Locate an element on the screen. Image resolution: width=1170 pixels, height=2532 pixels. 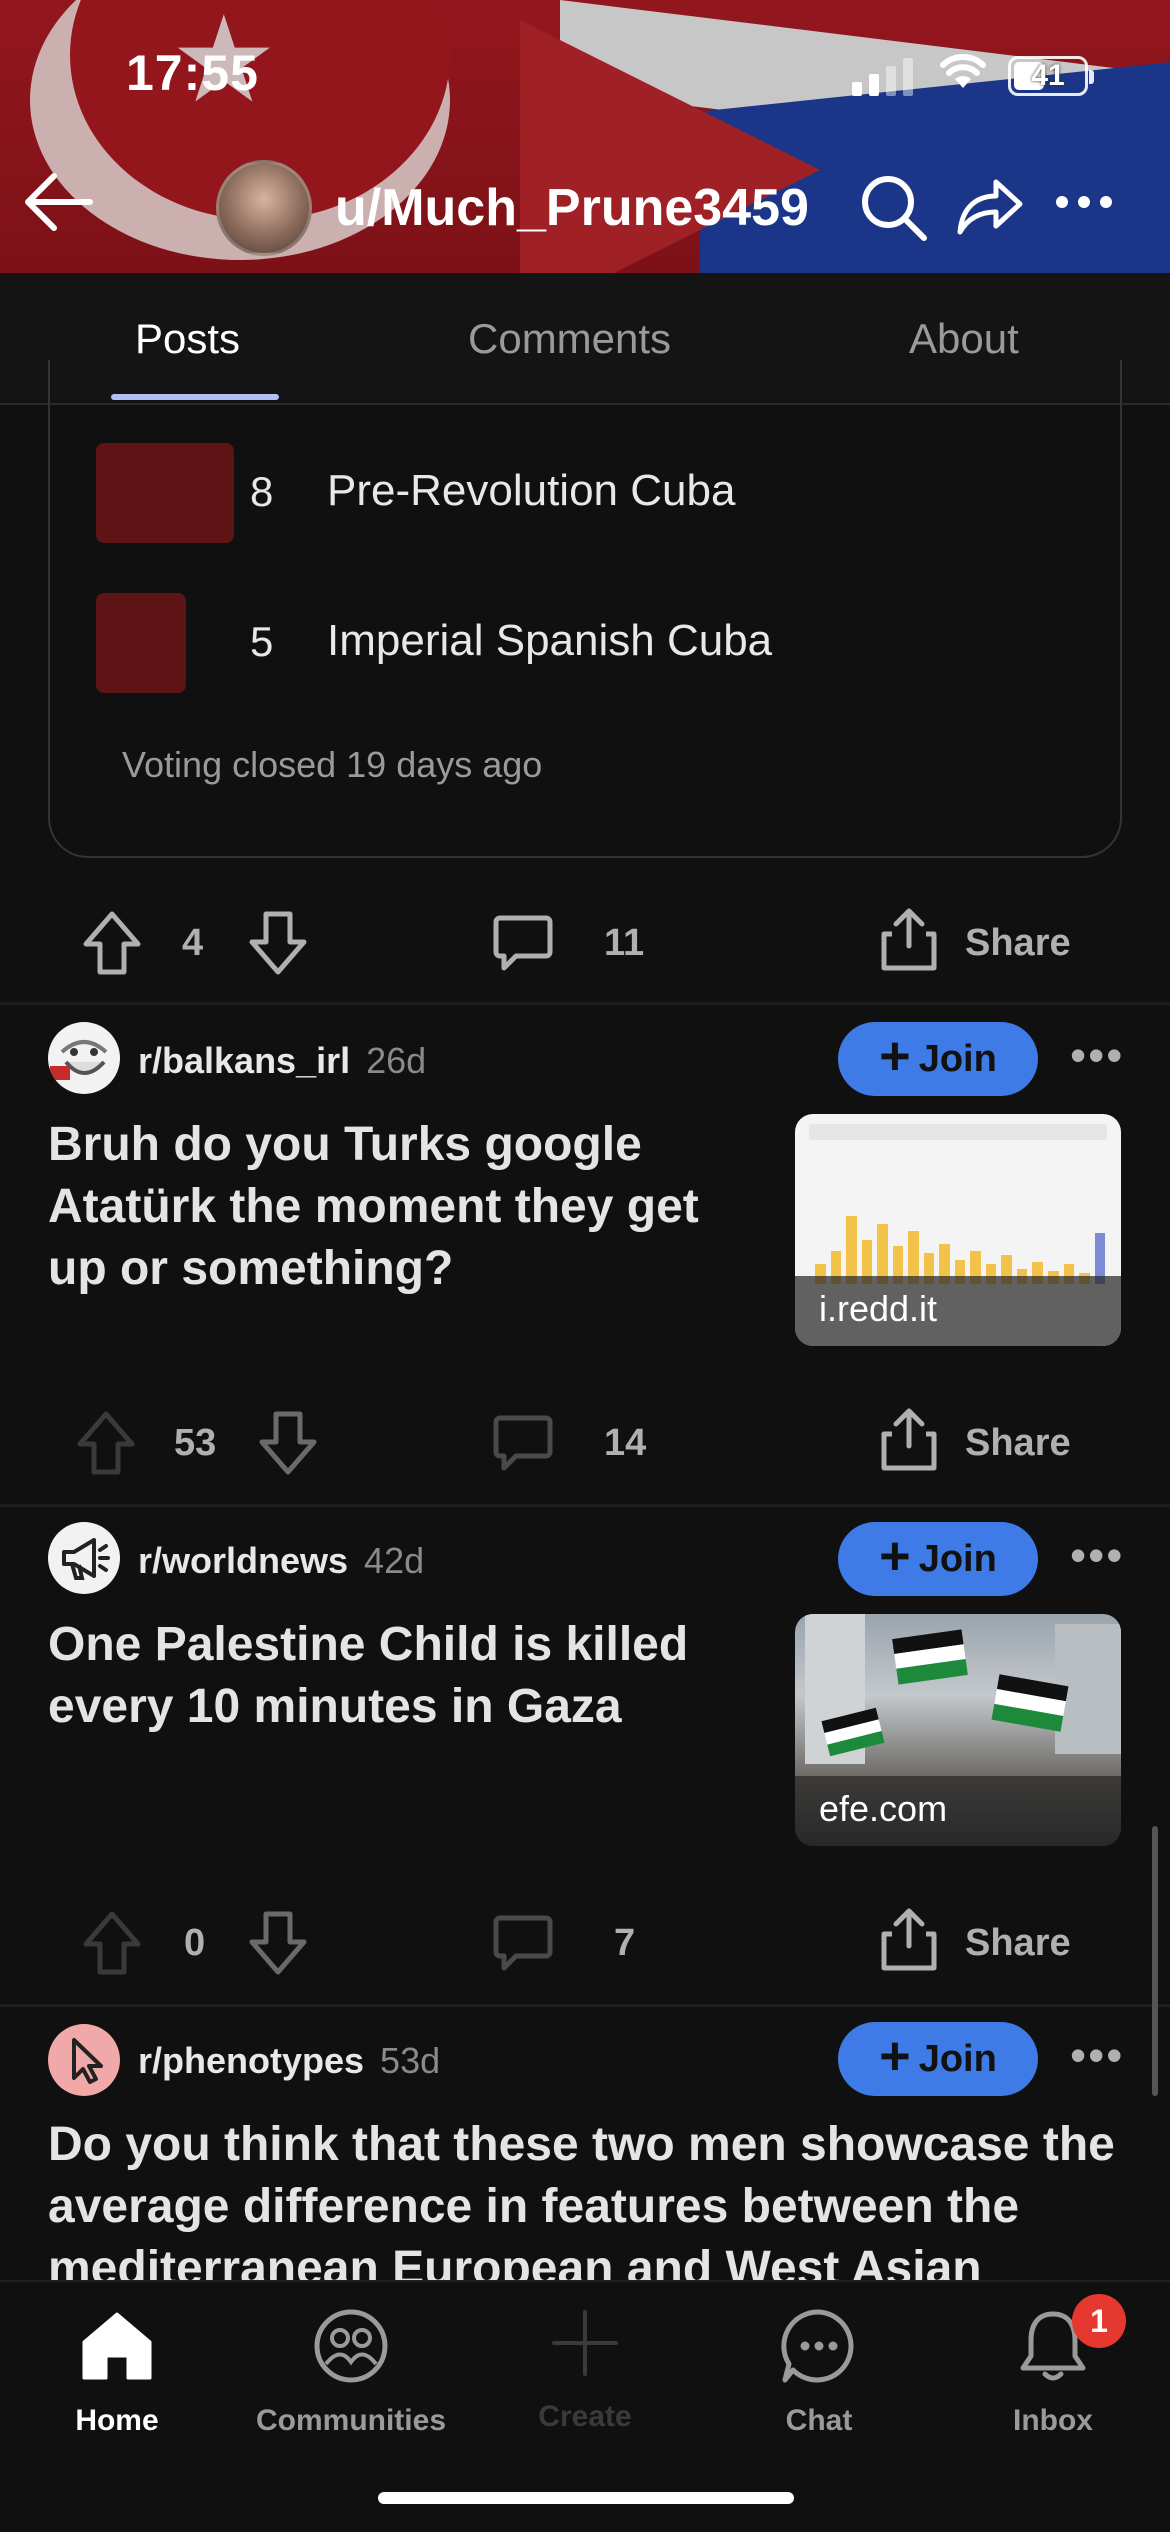
nav-communities-label: Communities is located at coordinates (351, 2420).